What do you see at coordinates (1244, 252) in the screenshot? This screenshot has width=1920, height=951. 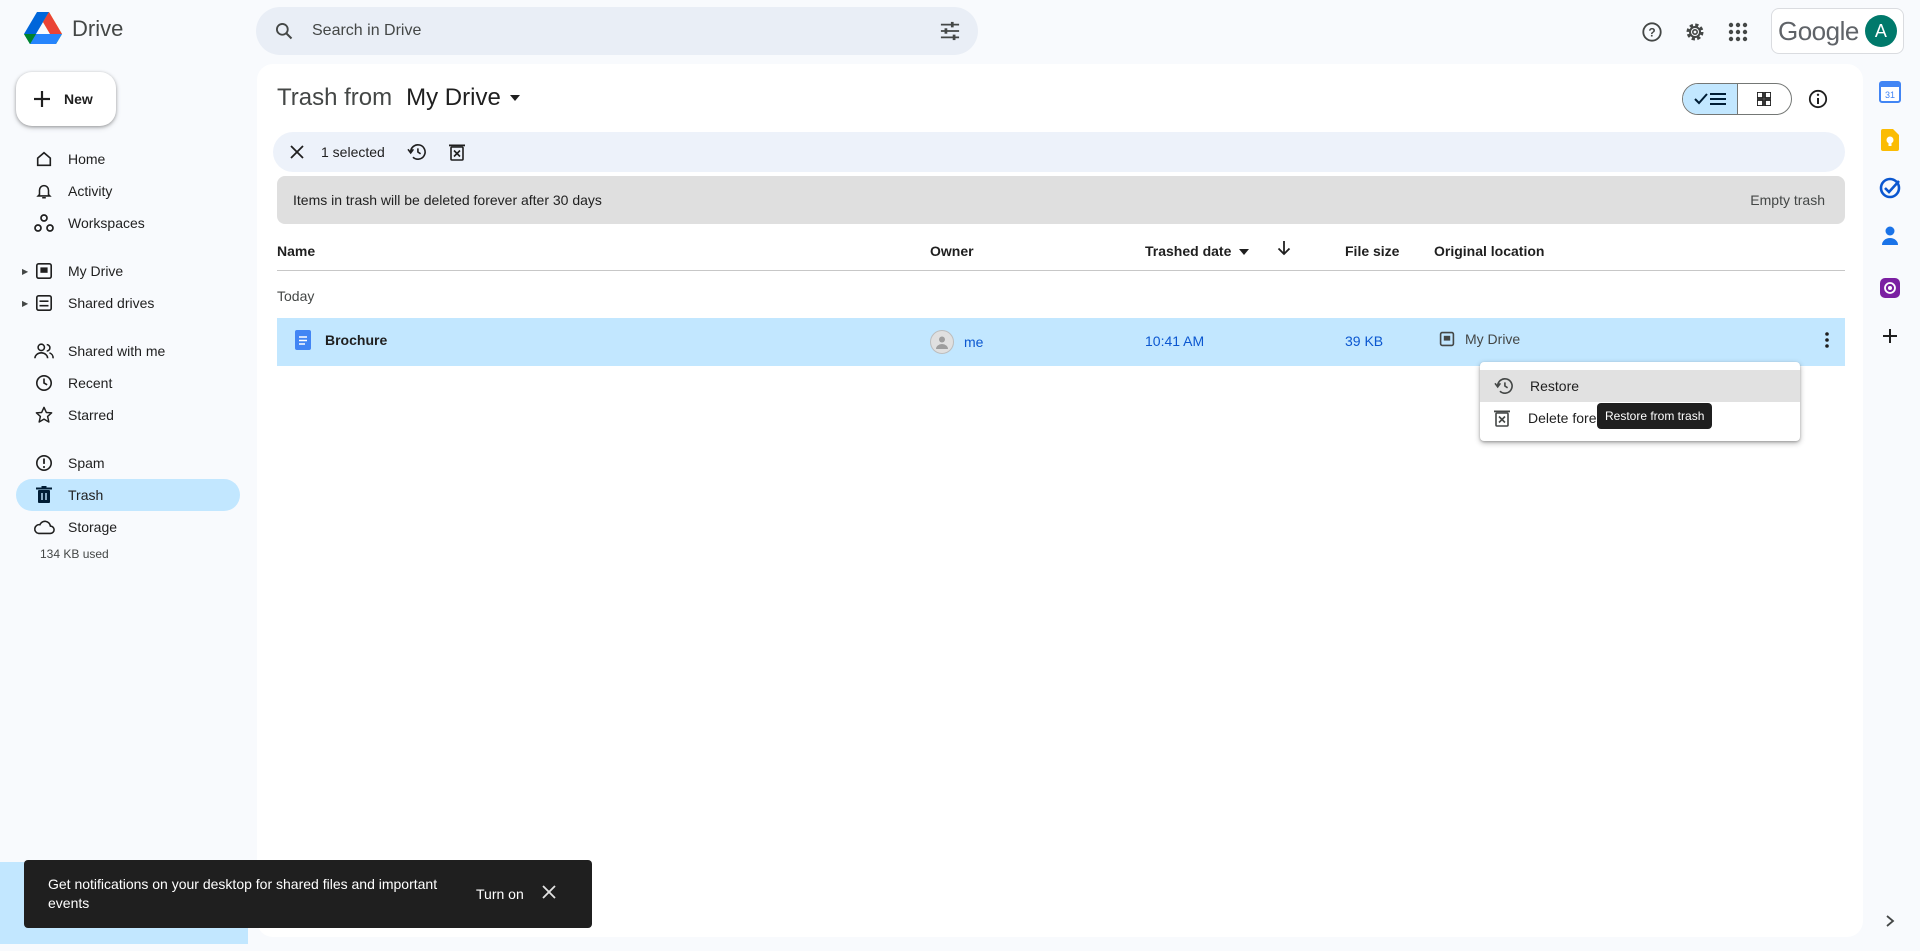 I see `caret-down-icon` at bounding box center [1244, 252].